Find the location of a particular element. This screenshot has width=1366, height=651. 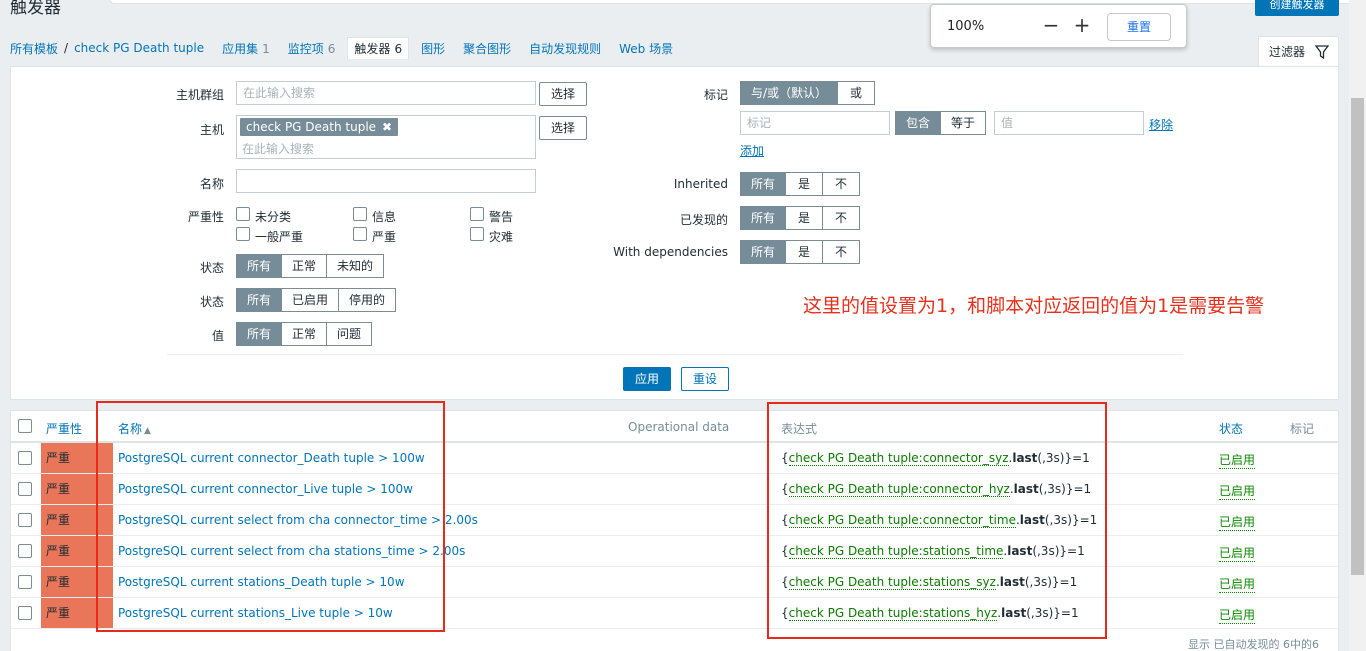

zoom-reset-button: 重置 is located at coordinates (1139, 27).